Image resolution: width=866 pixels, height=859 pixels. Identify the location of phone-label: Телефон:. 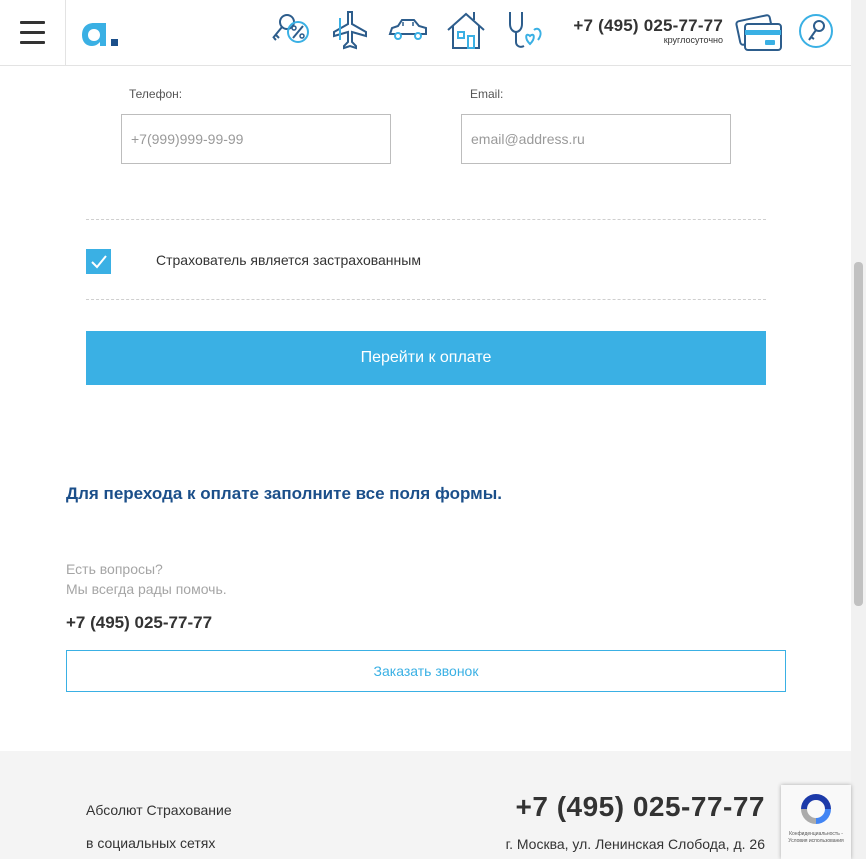
(156, 94).